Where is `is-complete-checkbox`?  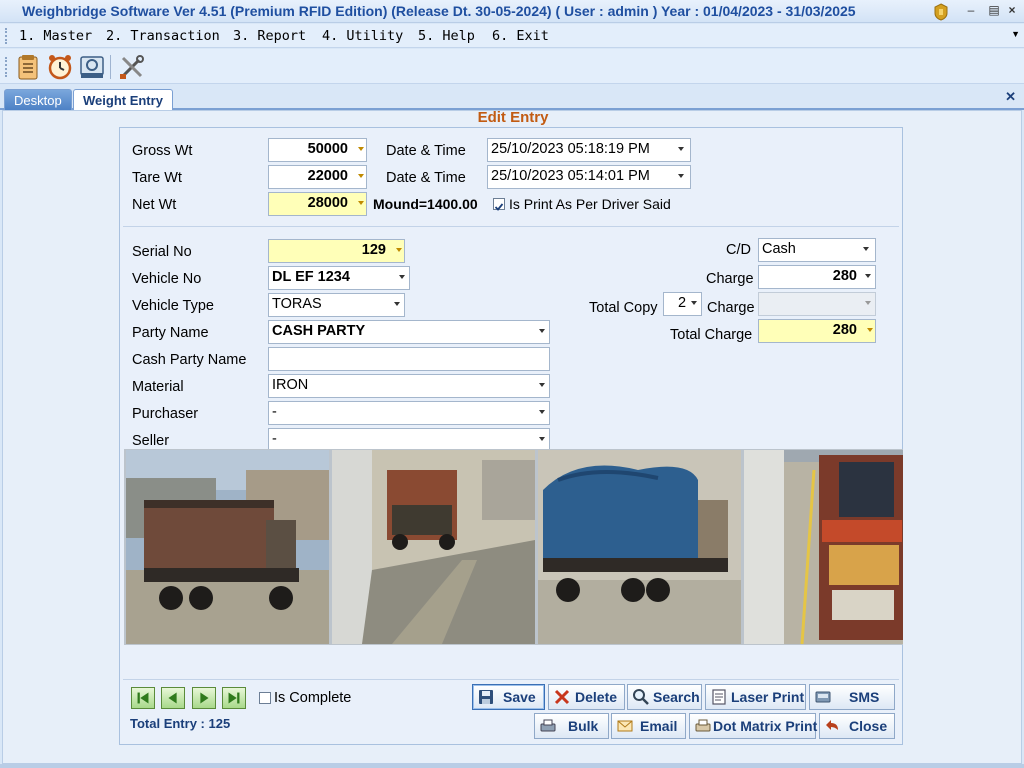
is-complete-checkbox is located at coordinates (265, 698).